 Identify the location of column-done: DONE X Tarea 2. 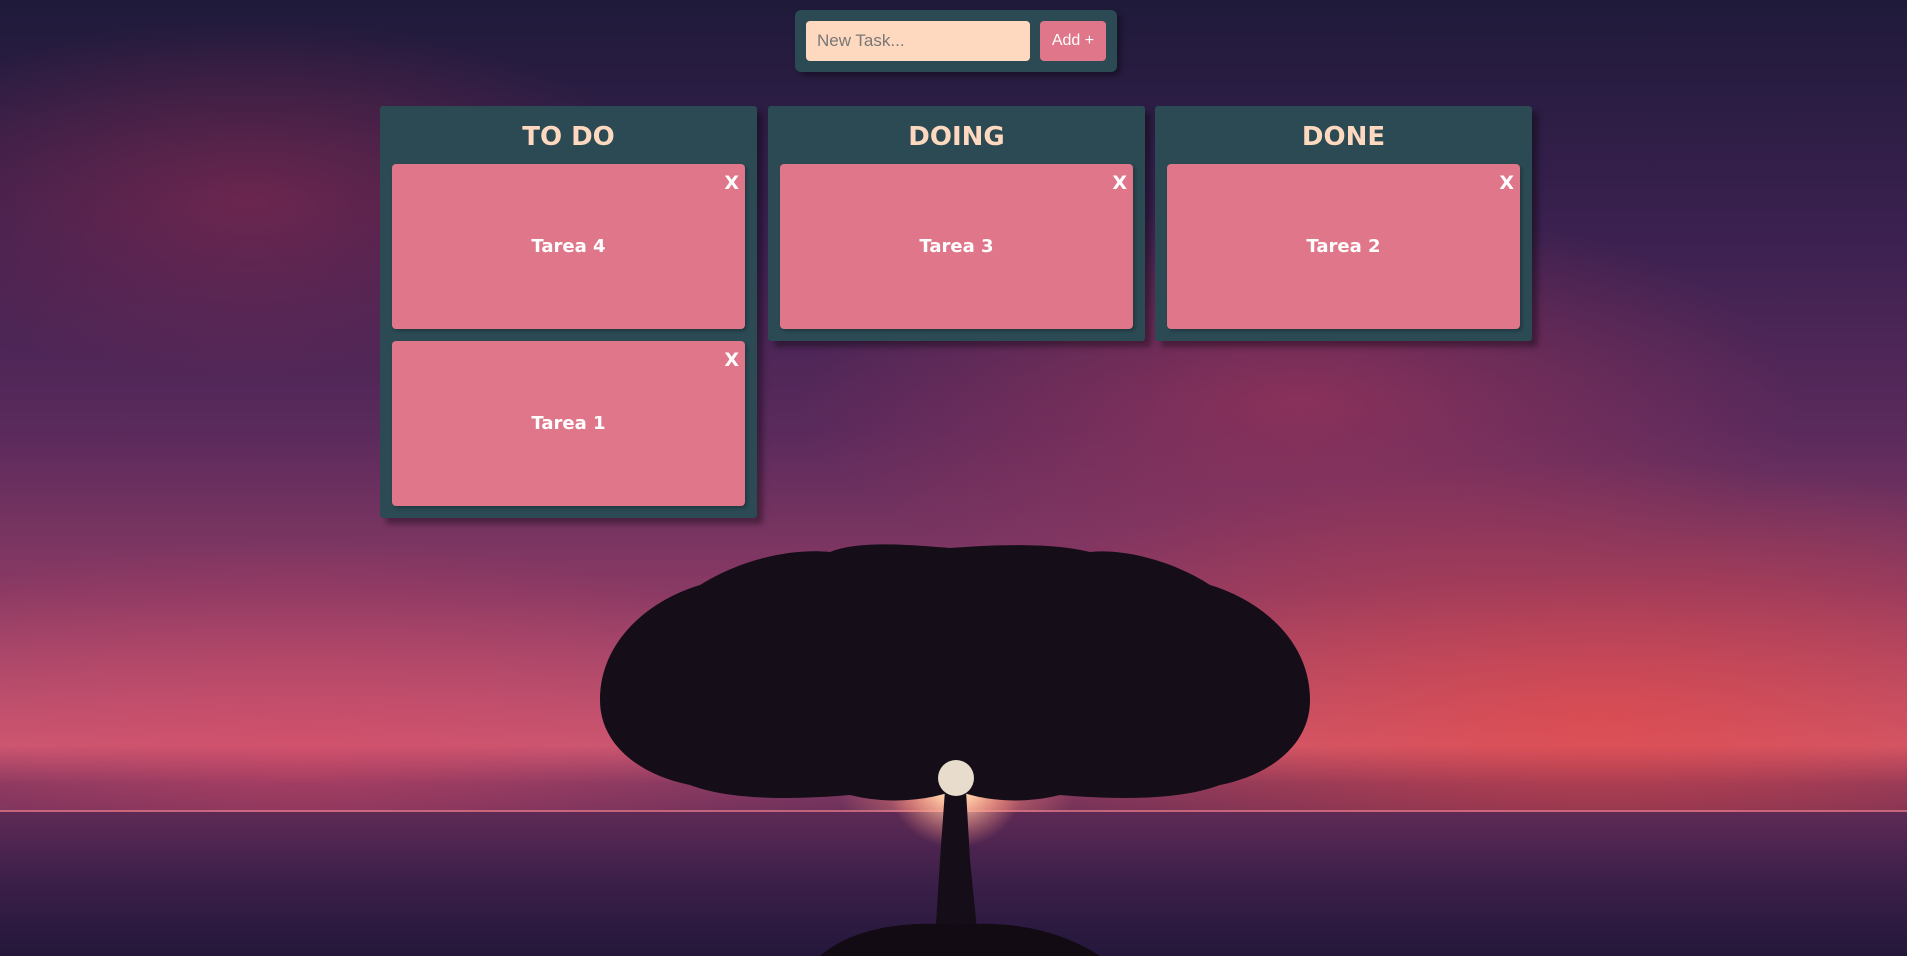
(1343, 223).